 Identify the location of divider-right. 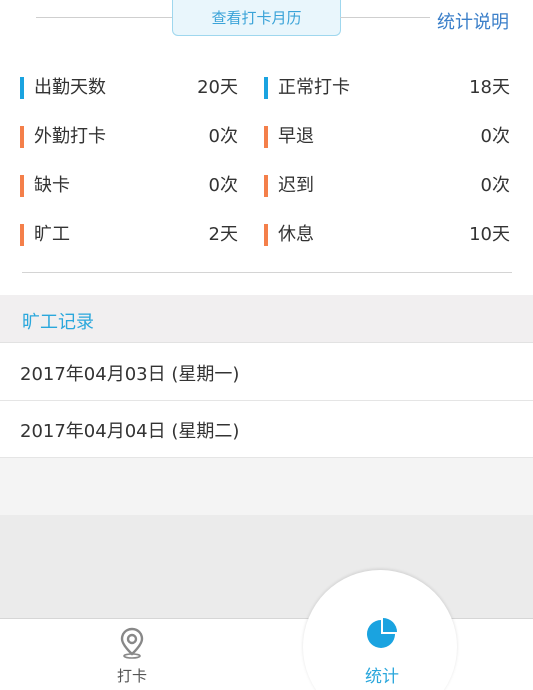
(385, 17).